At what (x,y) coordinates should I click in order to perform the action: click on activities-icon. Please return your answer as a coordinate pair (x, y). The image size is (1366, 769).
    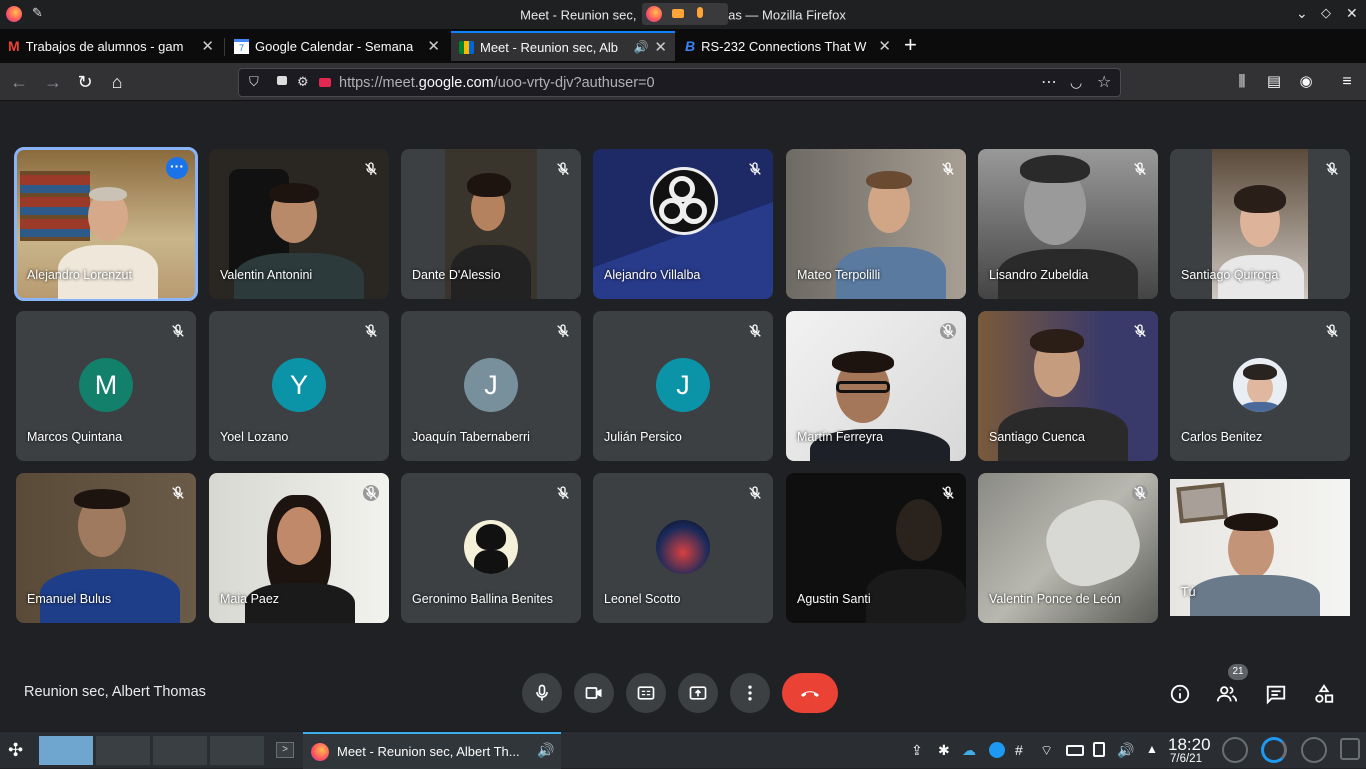
    Looking at the image, I should click on (1324, 694).